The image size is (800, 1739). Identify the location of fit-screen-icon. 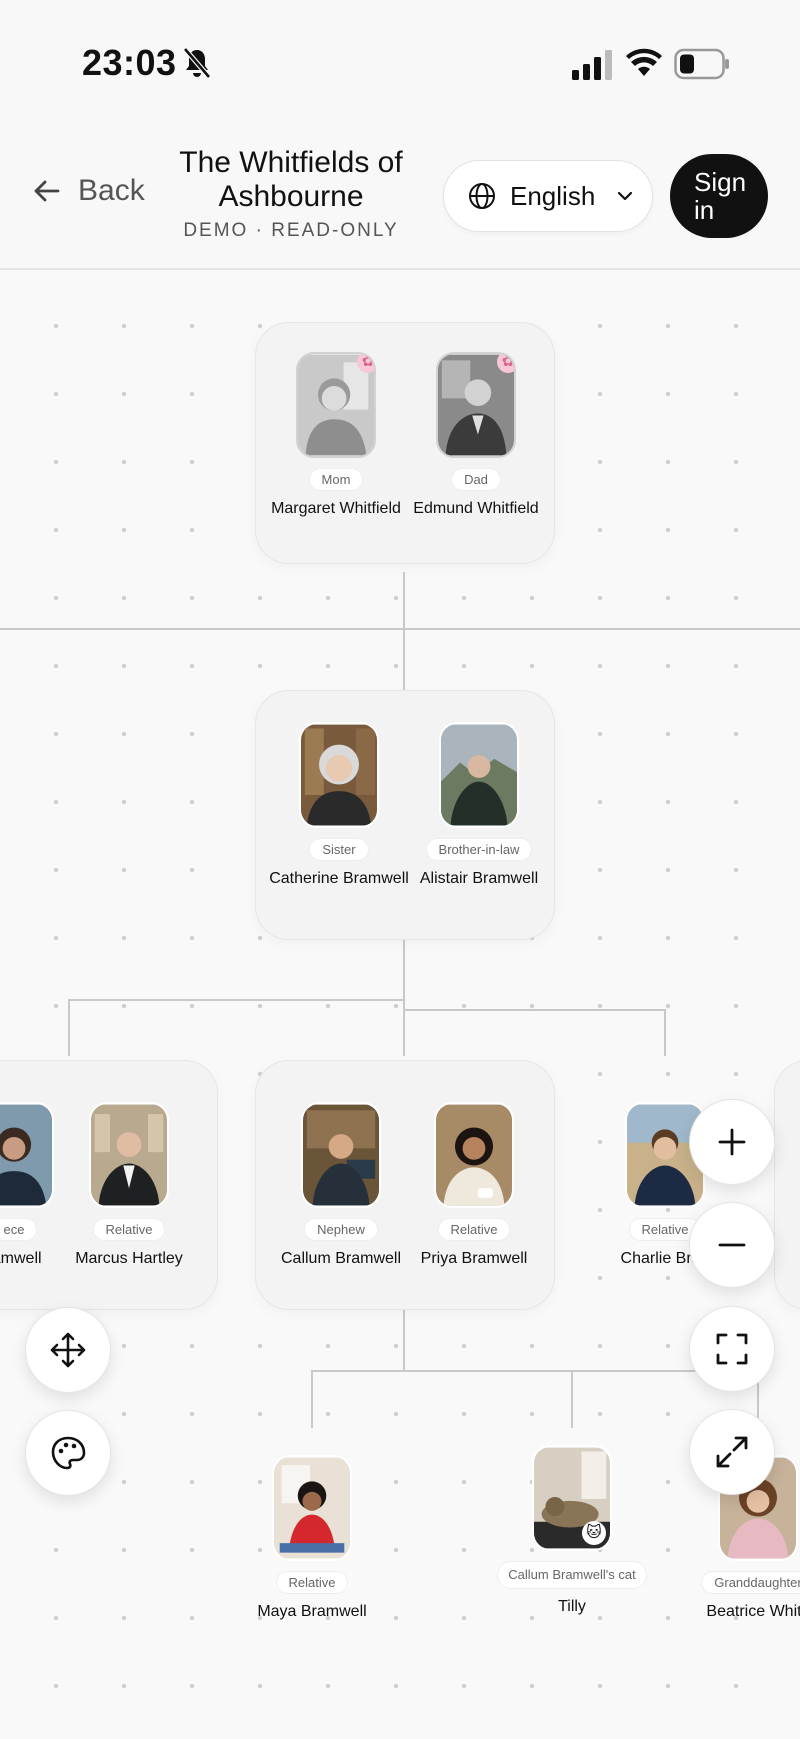
(732, 1349).